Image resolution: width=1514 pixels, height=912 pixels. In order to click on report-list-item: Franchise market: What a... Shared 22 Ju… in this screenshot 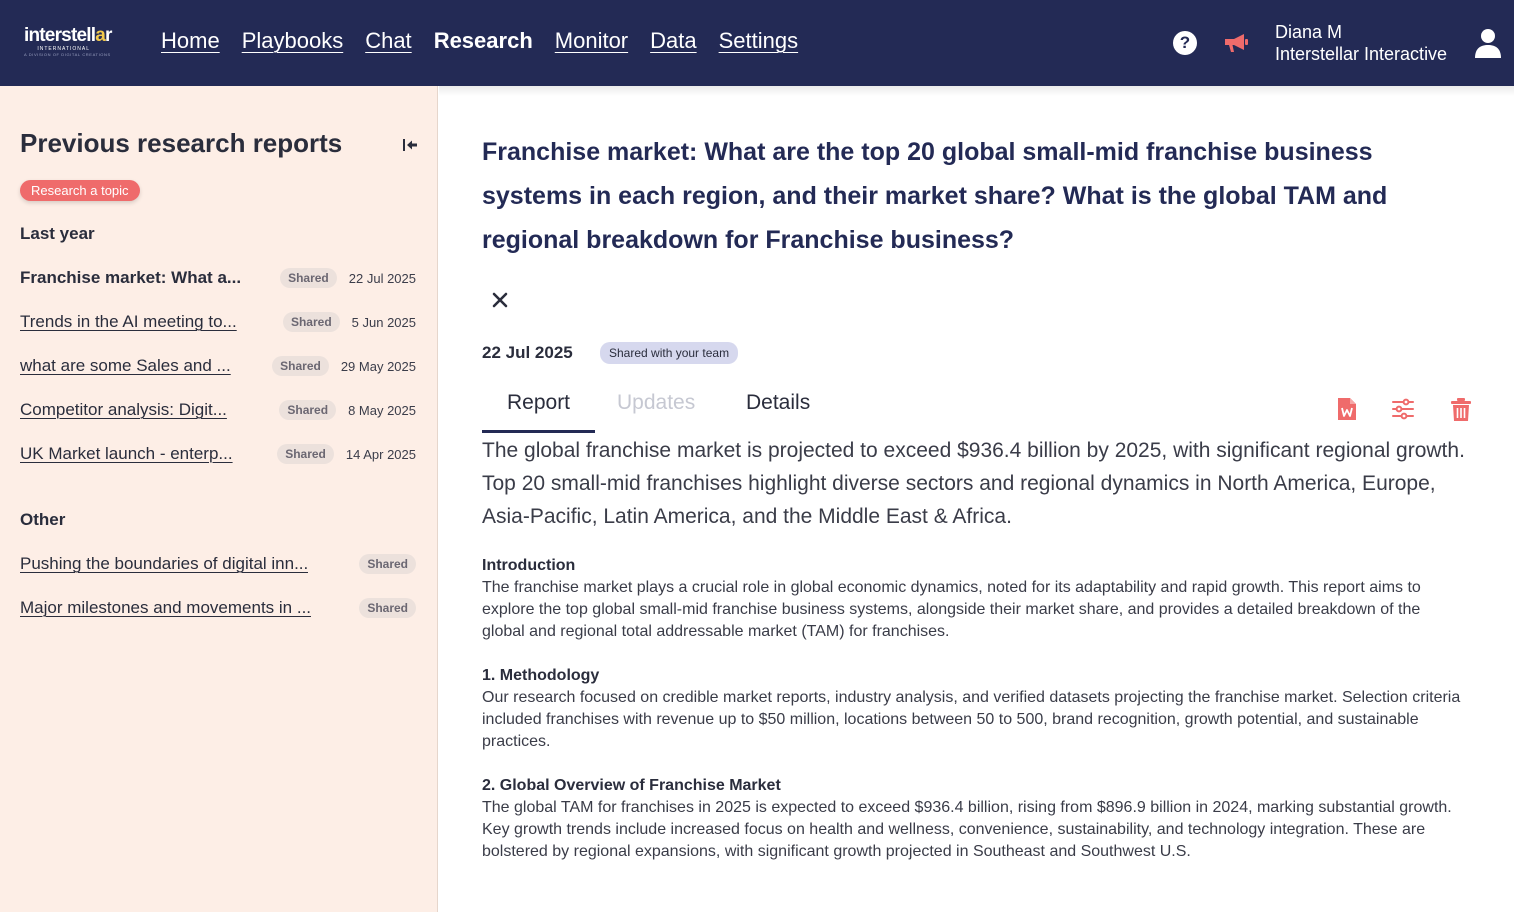, I will do `click(218, 278)`.